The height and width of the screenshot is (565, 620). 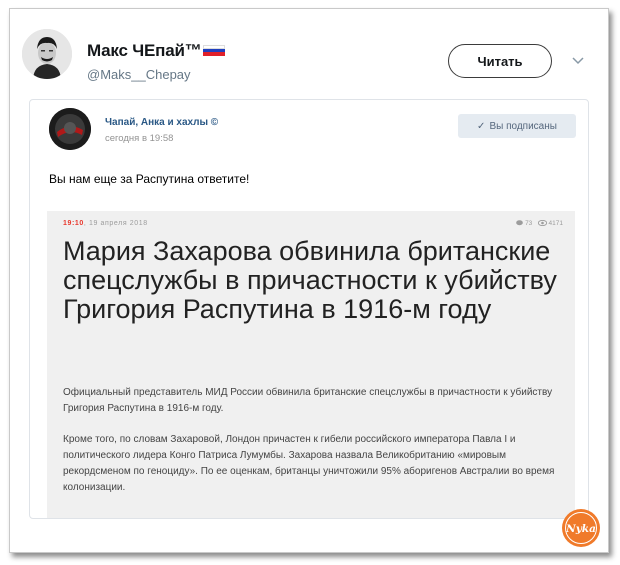 What do you see at coordinates (70, 129) in the screenshot?
I see `group-avatar-icon` at bounding box center [70, 129].